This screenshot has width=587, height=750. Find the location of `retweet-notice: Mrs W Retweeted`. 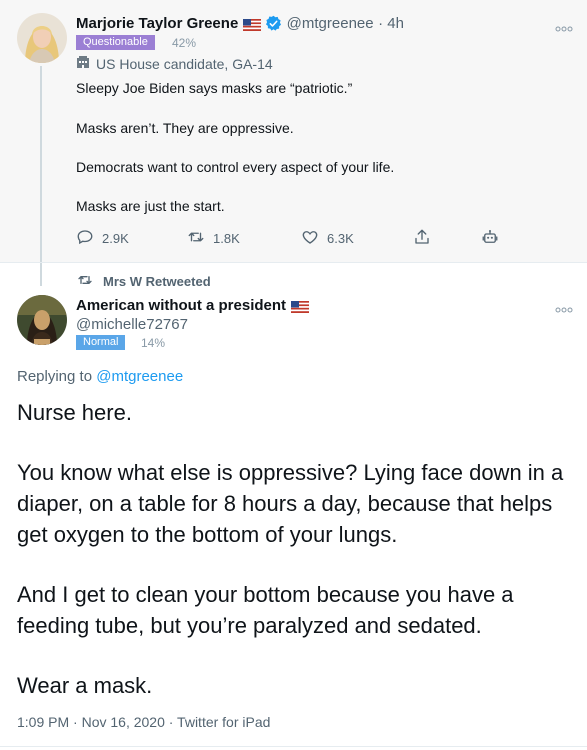

retweet-notice: Mrs W Retweeted is located at coordinates (144, 281).